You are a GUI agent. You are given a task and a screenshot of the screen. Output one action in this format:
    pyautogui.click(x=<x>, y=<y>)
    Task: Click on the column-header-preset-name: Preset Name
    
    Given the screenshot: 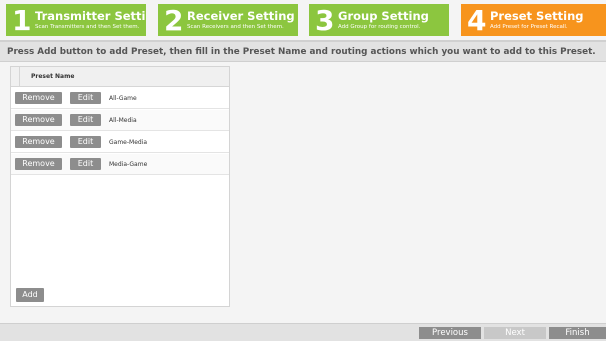 What is the action you would take?
    pyautogui.click(x=53, y=76)
    